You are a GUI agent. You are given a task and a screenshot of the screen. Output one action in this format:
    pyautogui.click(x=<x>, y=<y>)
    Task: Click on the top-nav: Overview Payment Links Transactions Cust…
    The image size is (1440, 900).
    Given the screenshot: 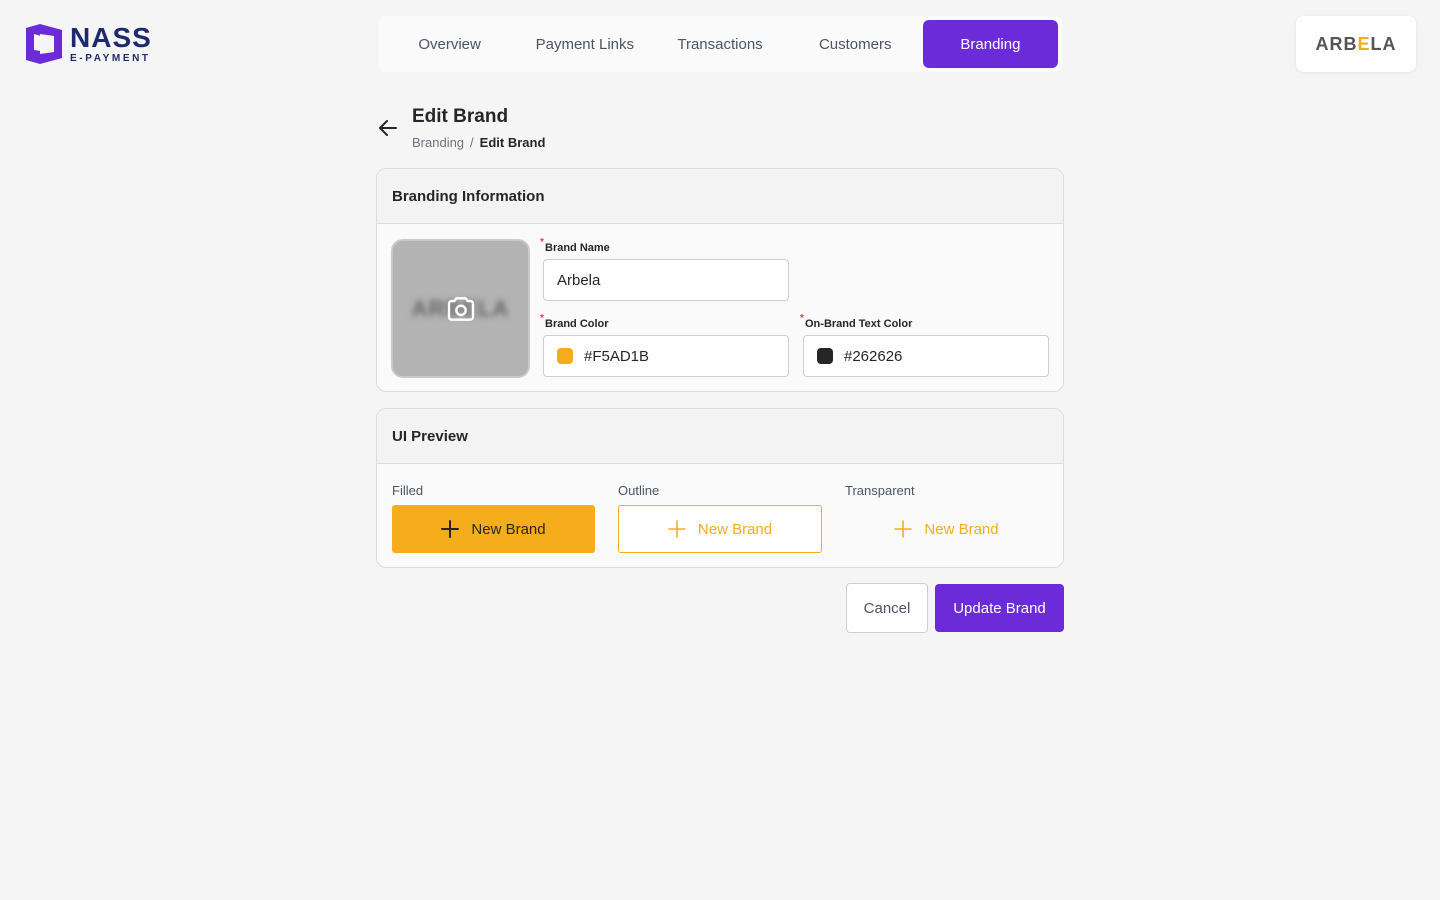 What is the action you would take?
    pyautogui.click(x=720, y=44)
    